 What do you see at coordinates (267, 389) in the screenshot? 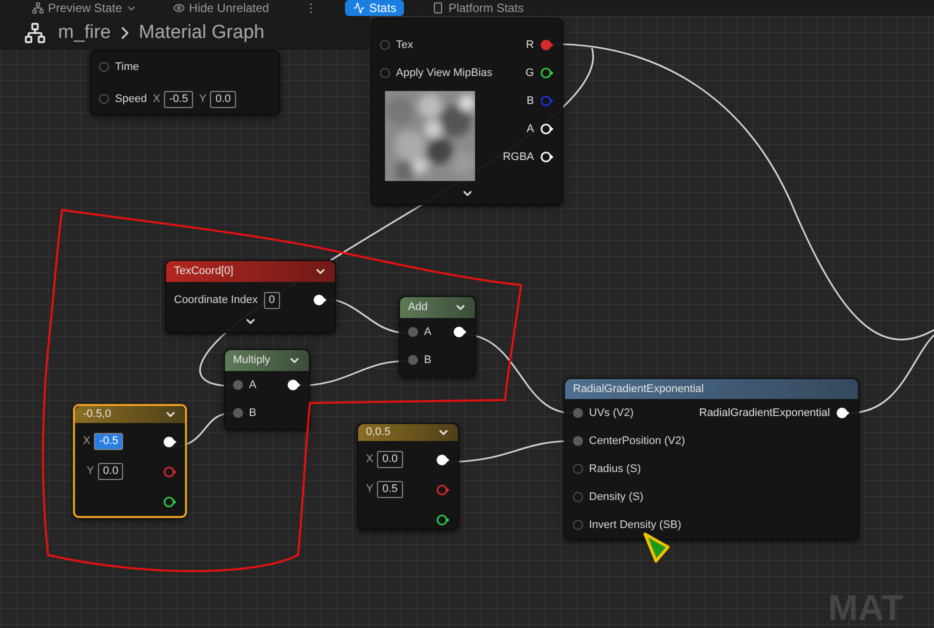
I see `graph-node: Multiply A B` at bounding box center [267, 389].